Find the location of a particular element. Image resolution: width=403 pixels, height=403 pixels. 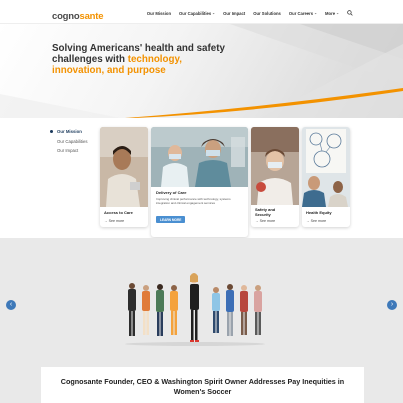

nav-our-impact: Our Impact is located at coordinates (234, 13).